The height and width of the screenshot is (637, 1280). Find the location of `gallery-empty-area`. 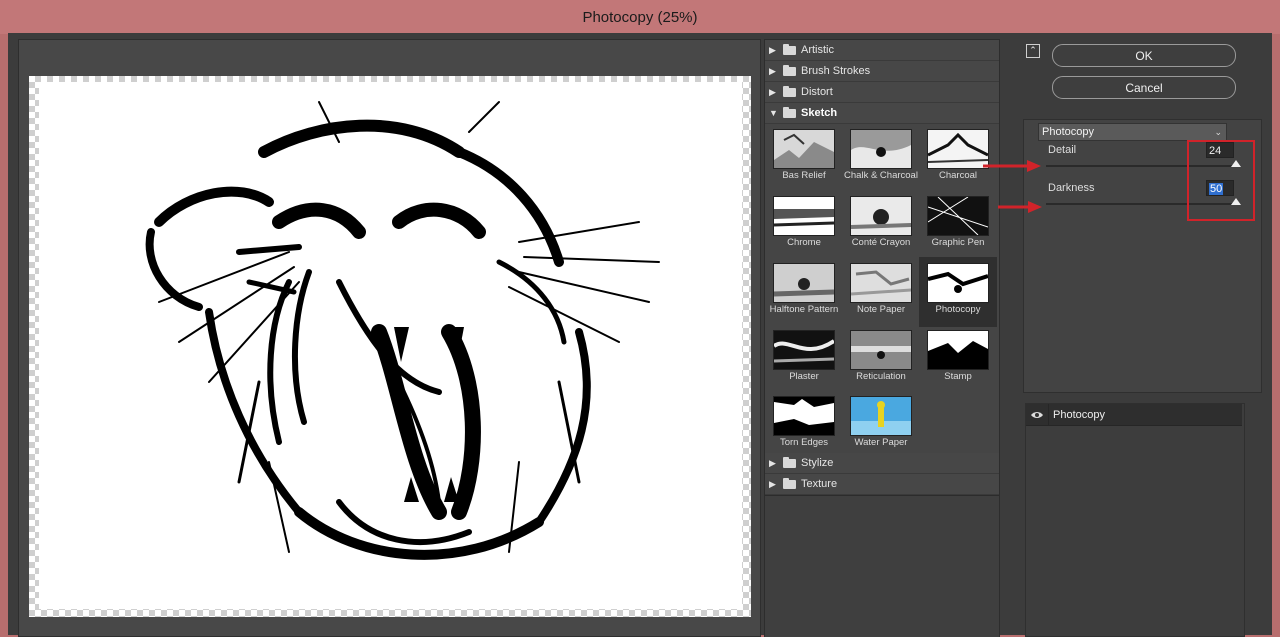

gallery-empty-area is located at coordinates (882, 566).